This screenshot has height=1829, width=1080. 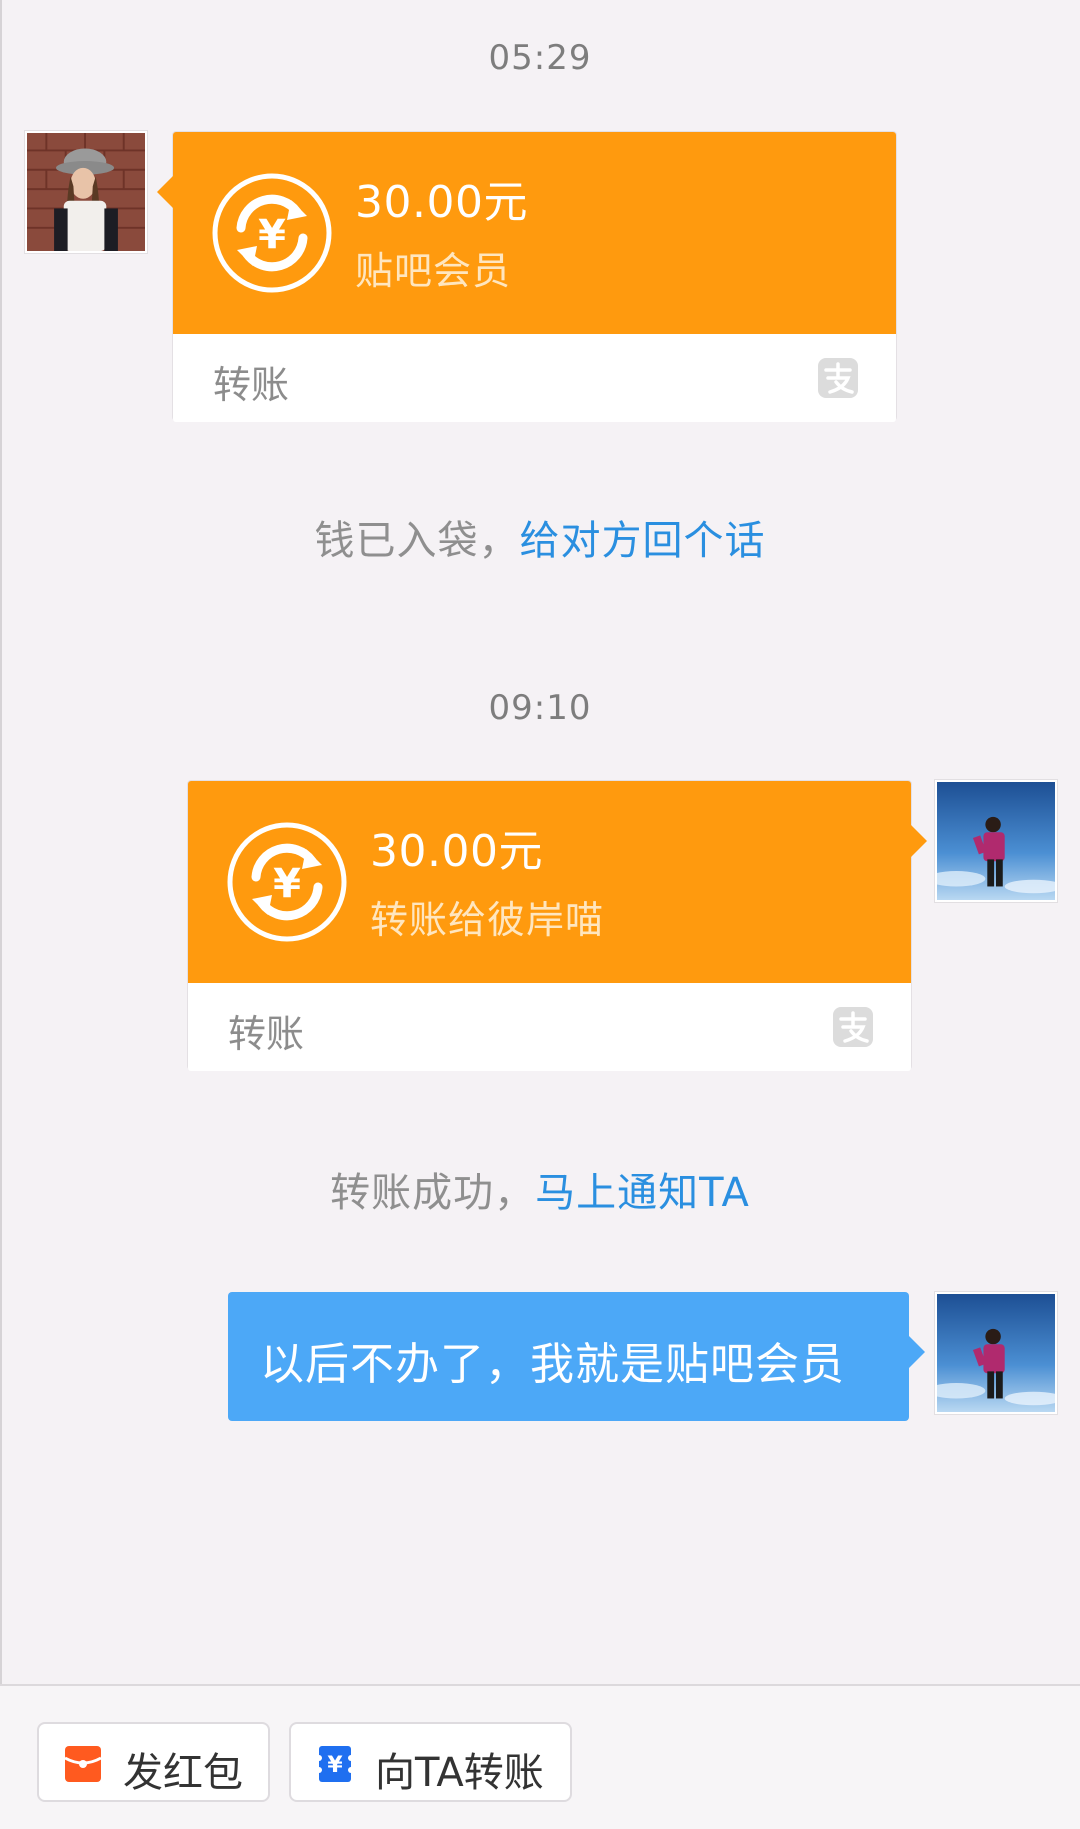 I want to click on red-packet-label: 发红包, so click(x=183, y=1773).